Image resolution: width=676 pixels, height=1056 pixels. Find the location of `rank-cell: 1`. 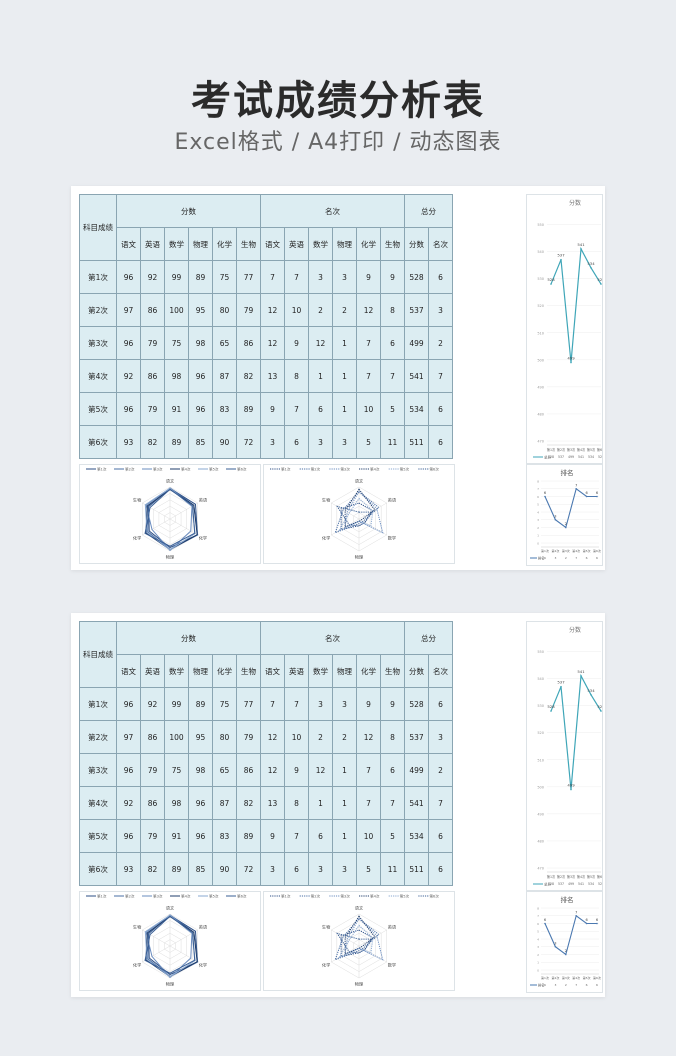

rank-cell: 1 is located at coordinates (320, 376).